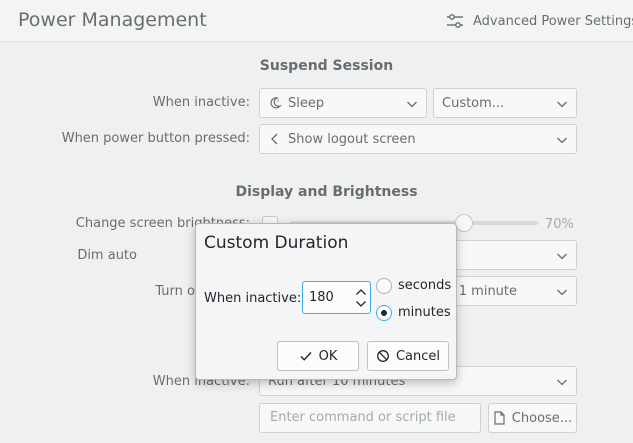  I want to click on duration-spinbox: 180, so click(336, 297).